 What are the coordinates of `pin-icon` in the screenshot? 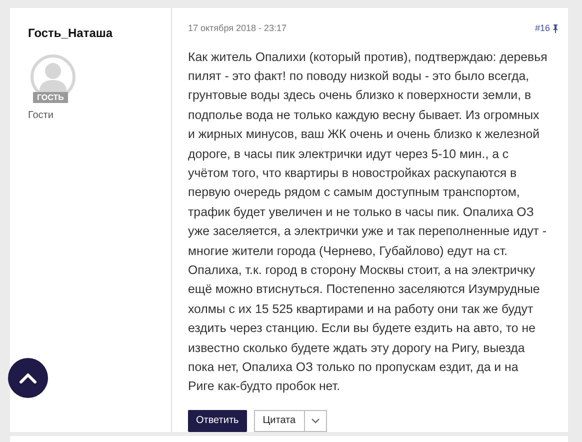 It's located at (555, 29).